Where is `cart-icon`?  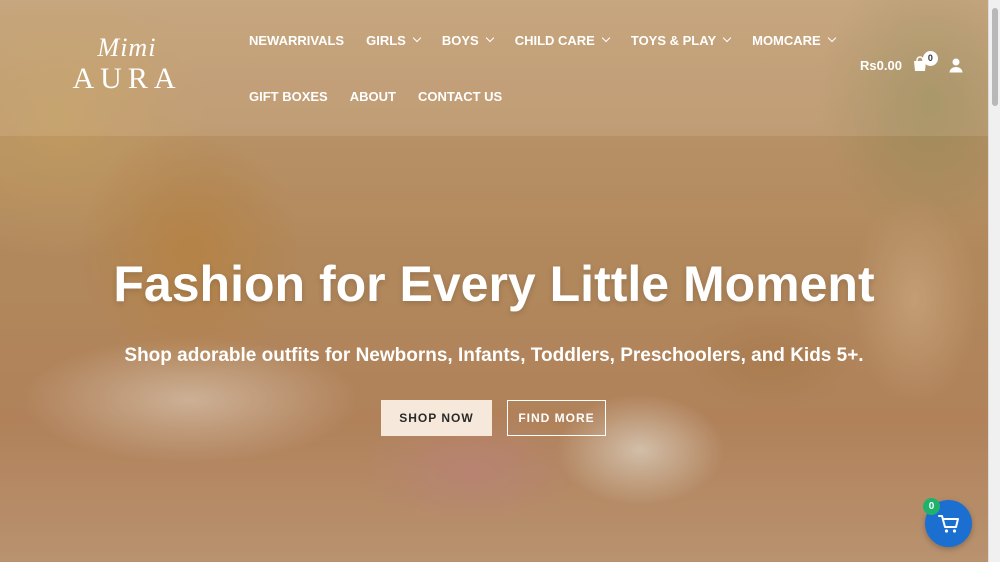
cart-icon is located at coordinates (948, 524).